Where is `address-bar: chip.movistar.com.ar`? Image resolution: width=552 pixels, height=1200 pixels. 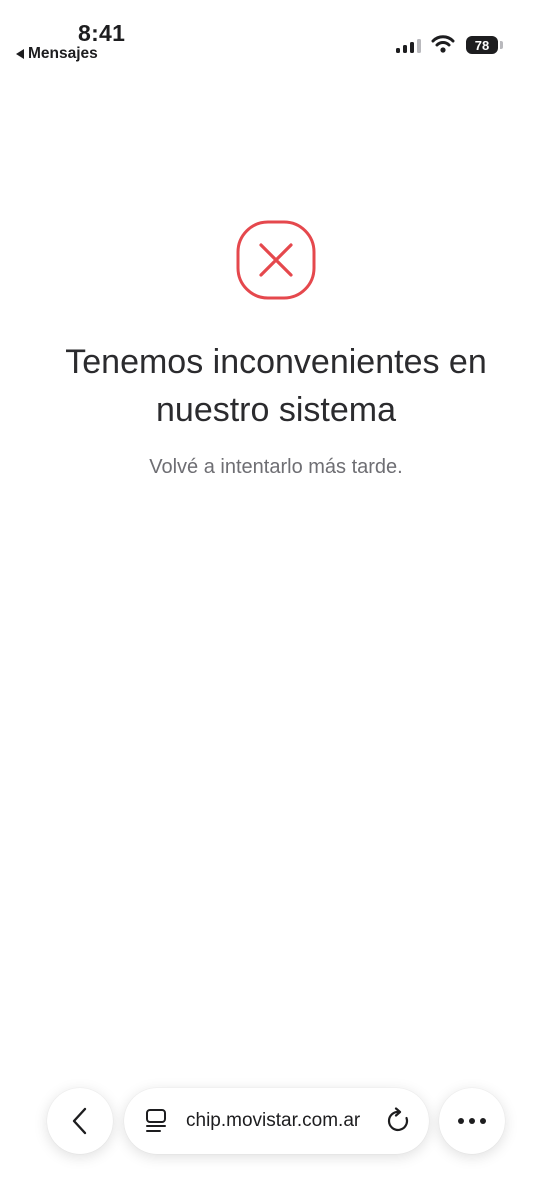
address-bar: chip.movistar.com.ar is located at coordinates (276, 1121).